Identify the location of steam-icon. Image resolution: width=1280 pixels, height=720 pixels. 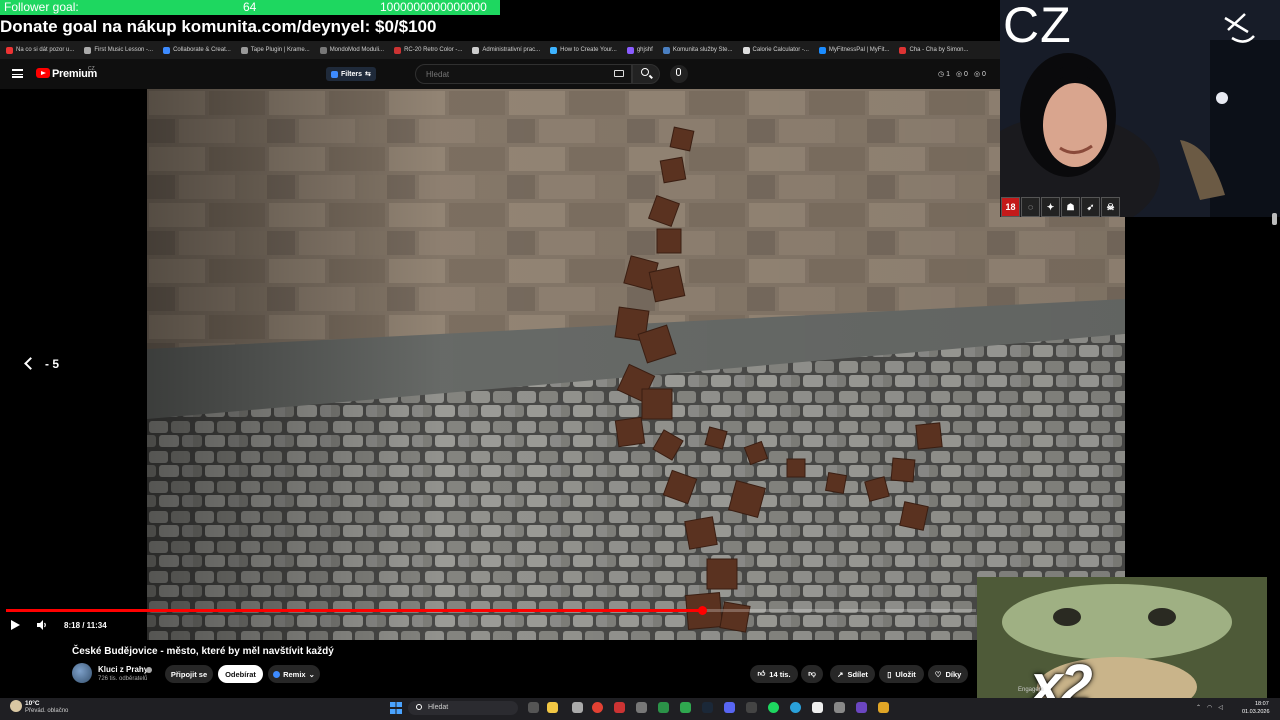
(707, 707).